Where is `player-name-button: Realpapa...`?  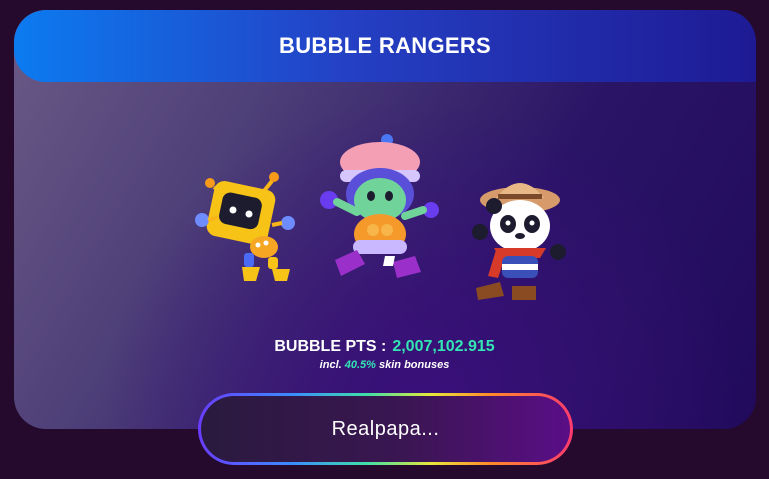 player-name-button: Realpapa... is located at coordinates (385, 429).